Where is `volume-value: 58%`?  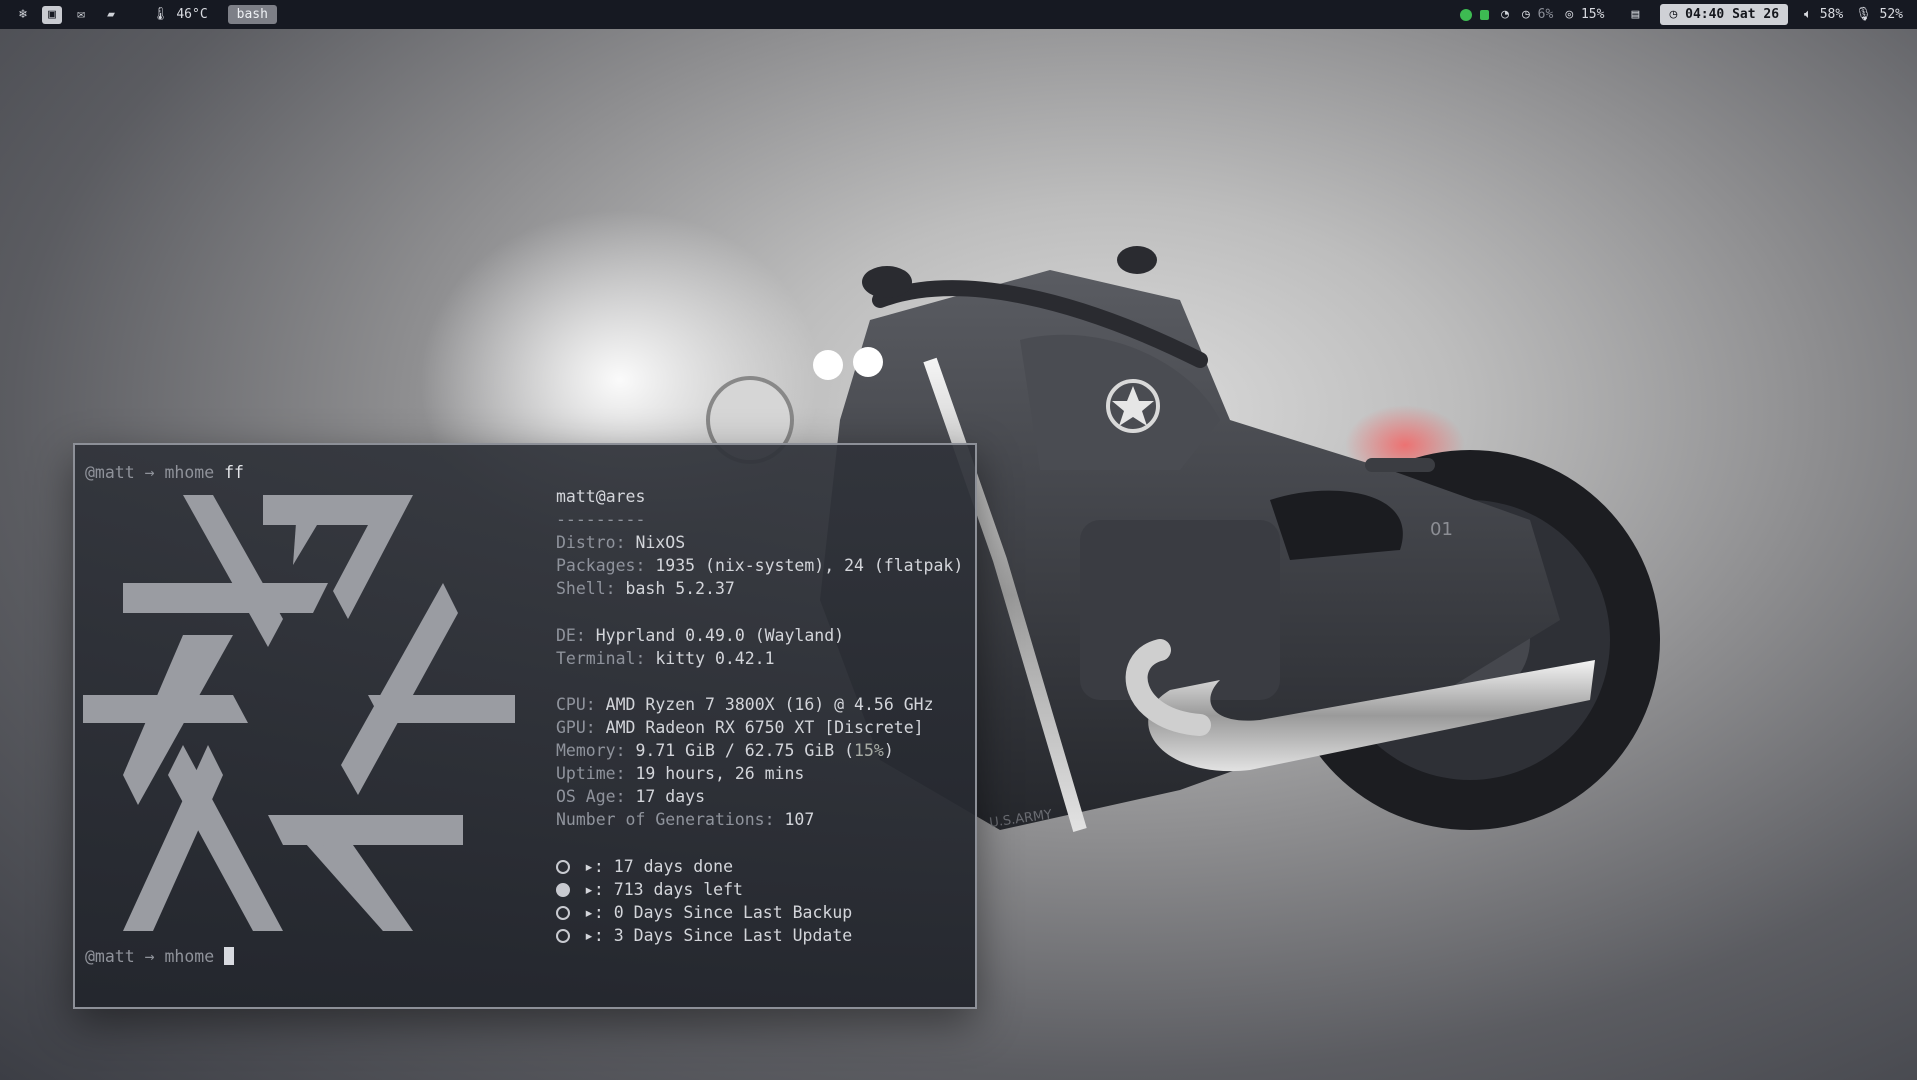
volume-value: 58% is located at coordinates (1831, 14).